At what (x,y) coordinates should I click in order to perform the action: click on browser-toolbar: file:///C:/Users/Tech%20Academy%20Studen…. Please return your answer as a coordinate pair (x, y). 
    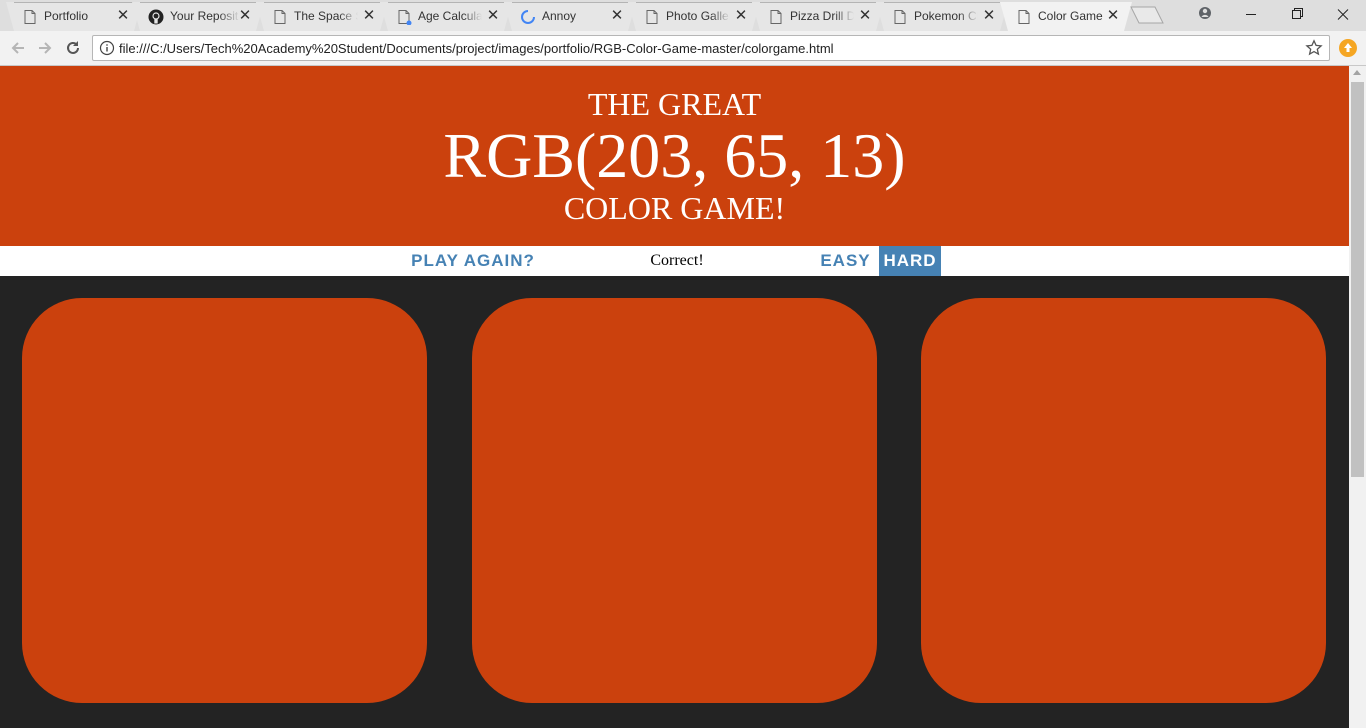
    Looking at the image, I should click on (683, 48).